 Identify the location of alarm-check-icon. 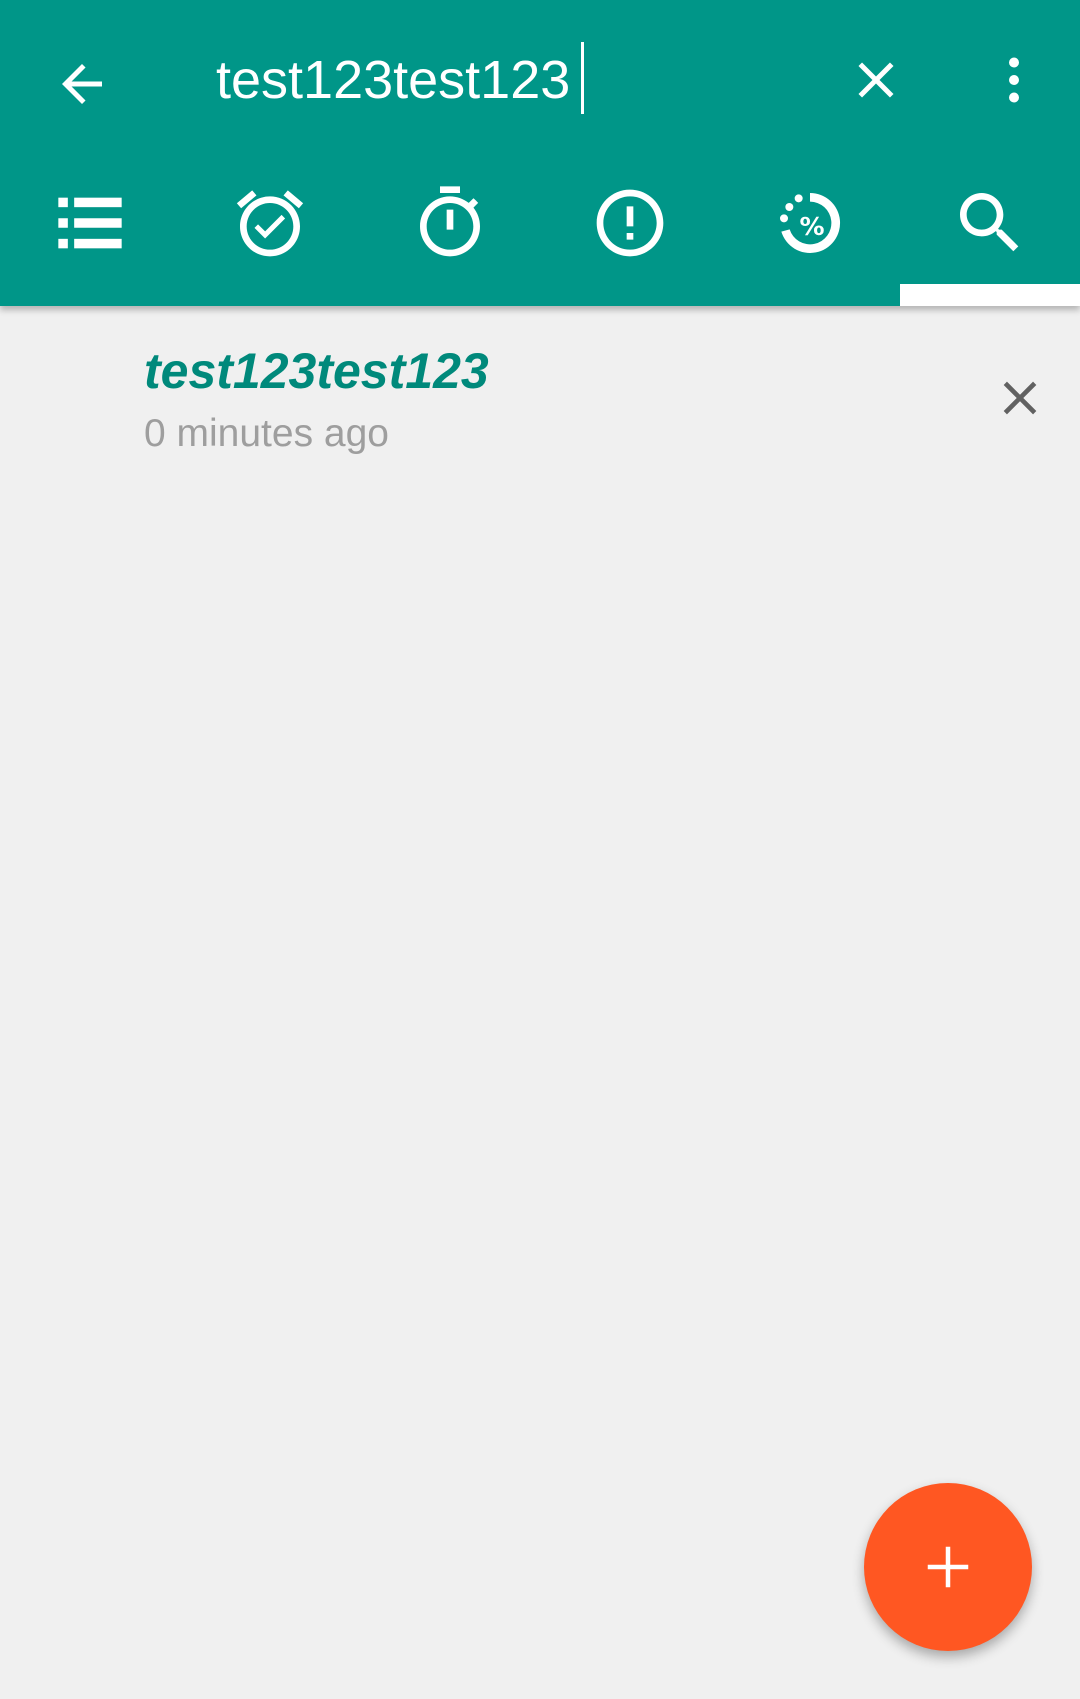
(270, 223).